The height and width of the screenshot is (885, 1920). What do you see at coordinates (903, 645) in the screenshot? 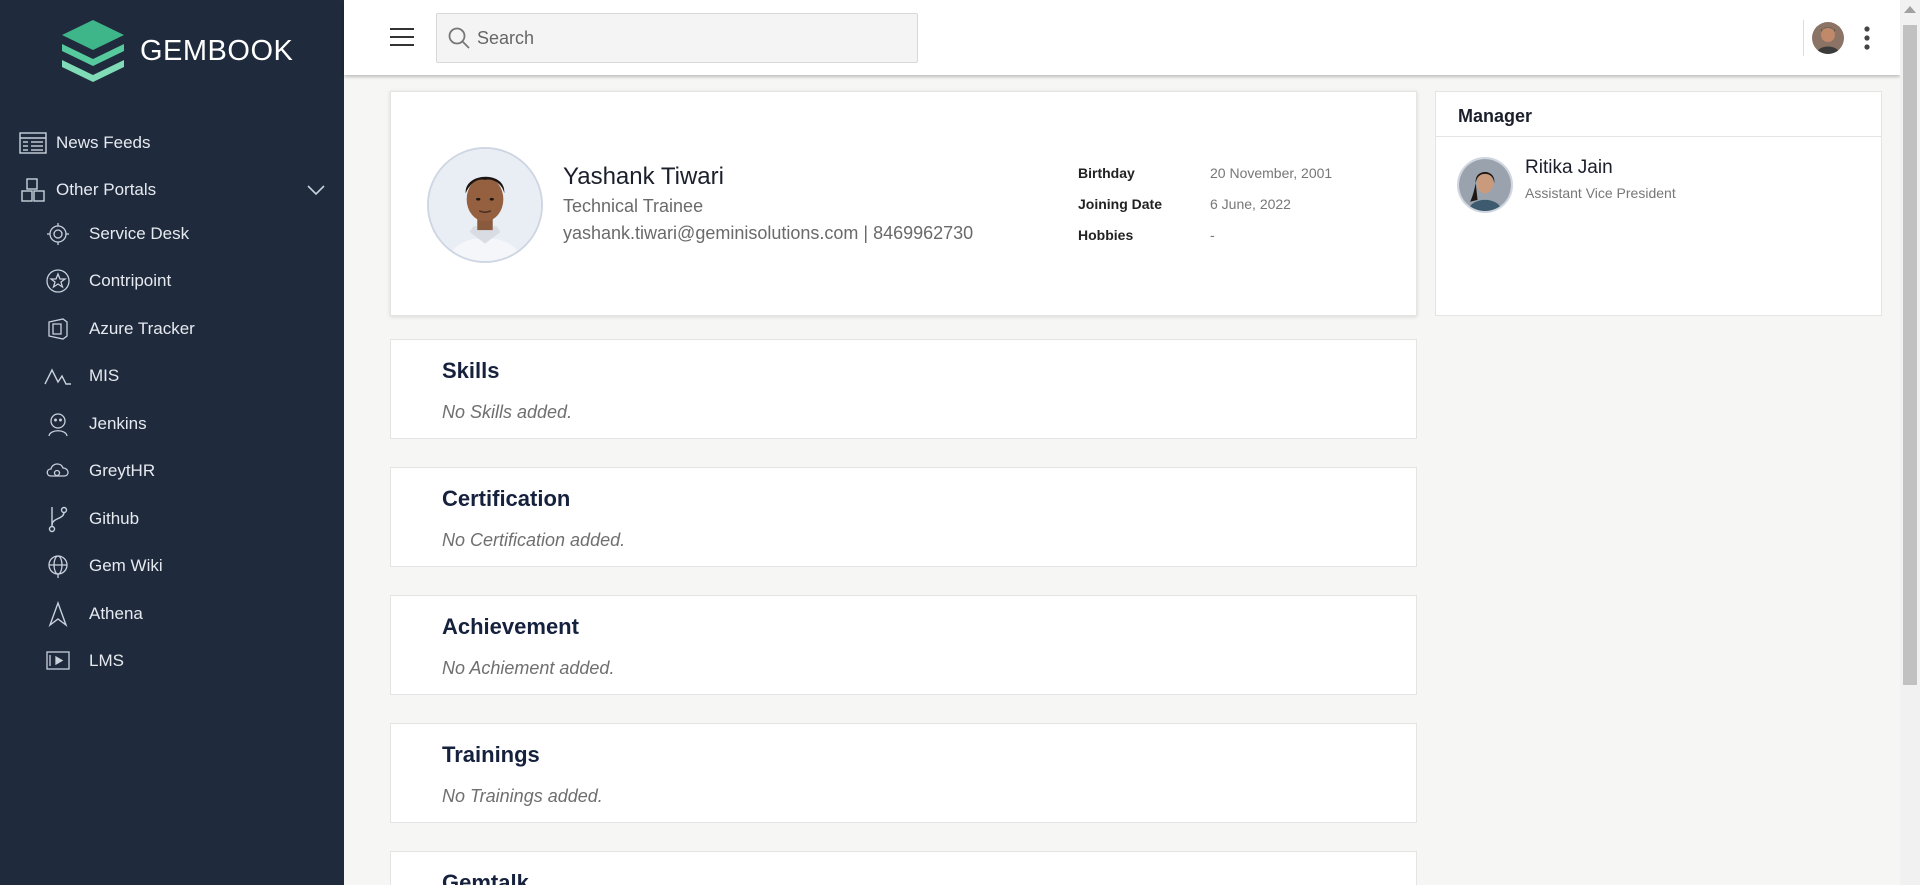
I see `achievement-section: Achievement No Achiement added.` at bounding box center [903, 645].